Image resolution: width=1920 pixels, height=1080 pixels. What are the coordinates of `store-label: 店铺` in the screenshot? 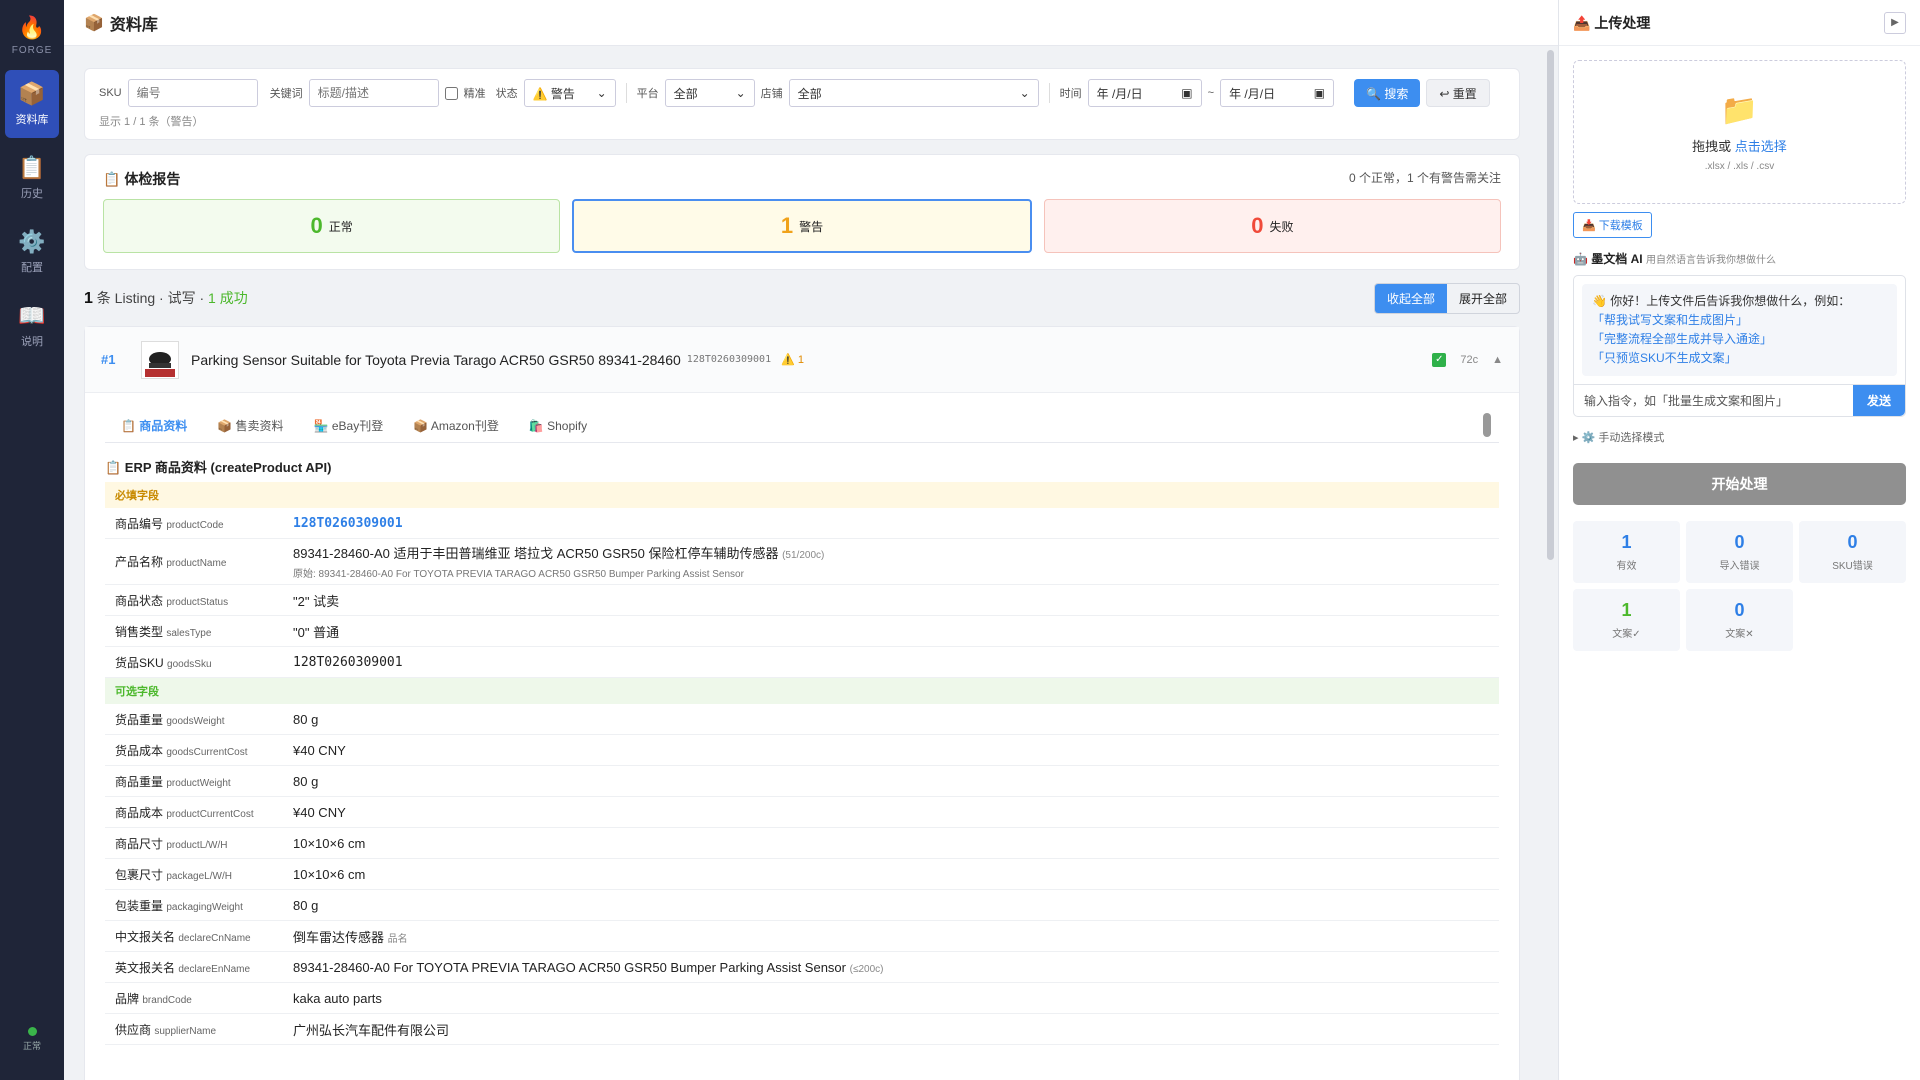 It's located at (771, 94).